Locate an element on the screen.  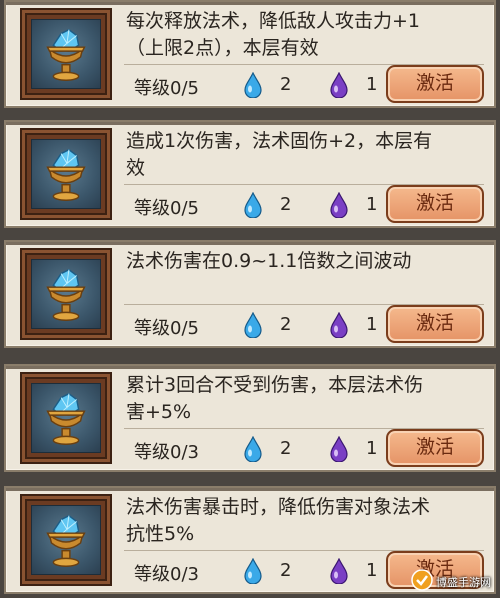
description-line: 累计3回合不受到伤害，本层法术伤 is located at coordinates (275, 385).